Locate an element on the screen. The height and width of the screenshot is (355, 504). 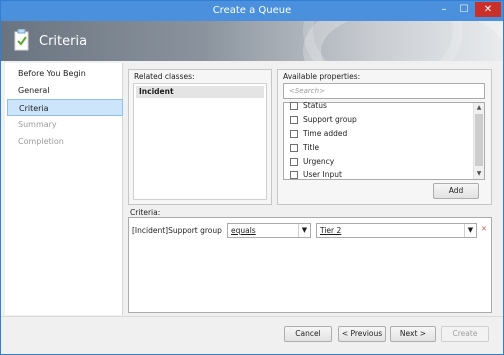
scroll-up-icon: ▲ is located at coordinates (479, 108).